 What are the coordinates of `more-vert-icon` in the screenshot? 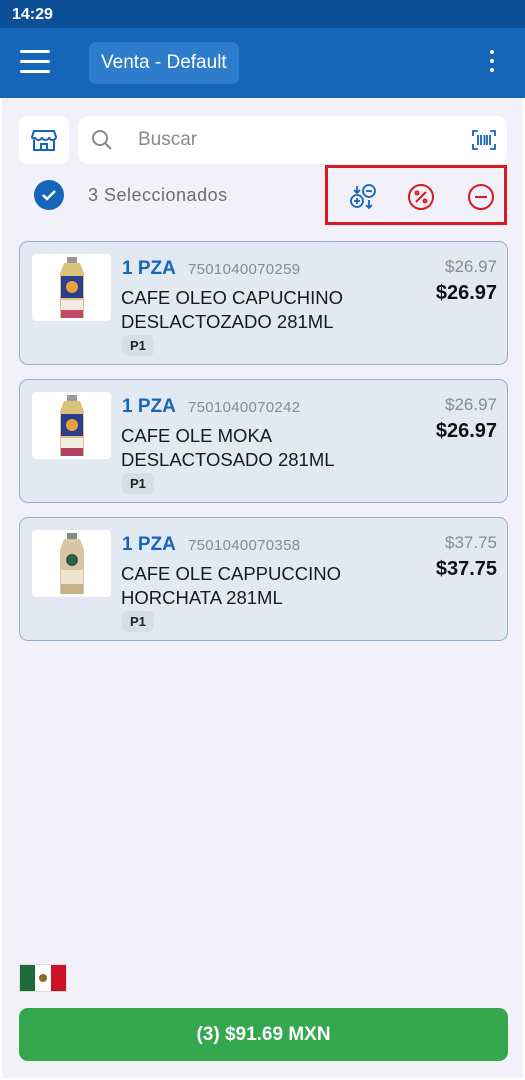 It's located at (492, 64).